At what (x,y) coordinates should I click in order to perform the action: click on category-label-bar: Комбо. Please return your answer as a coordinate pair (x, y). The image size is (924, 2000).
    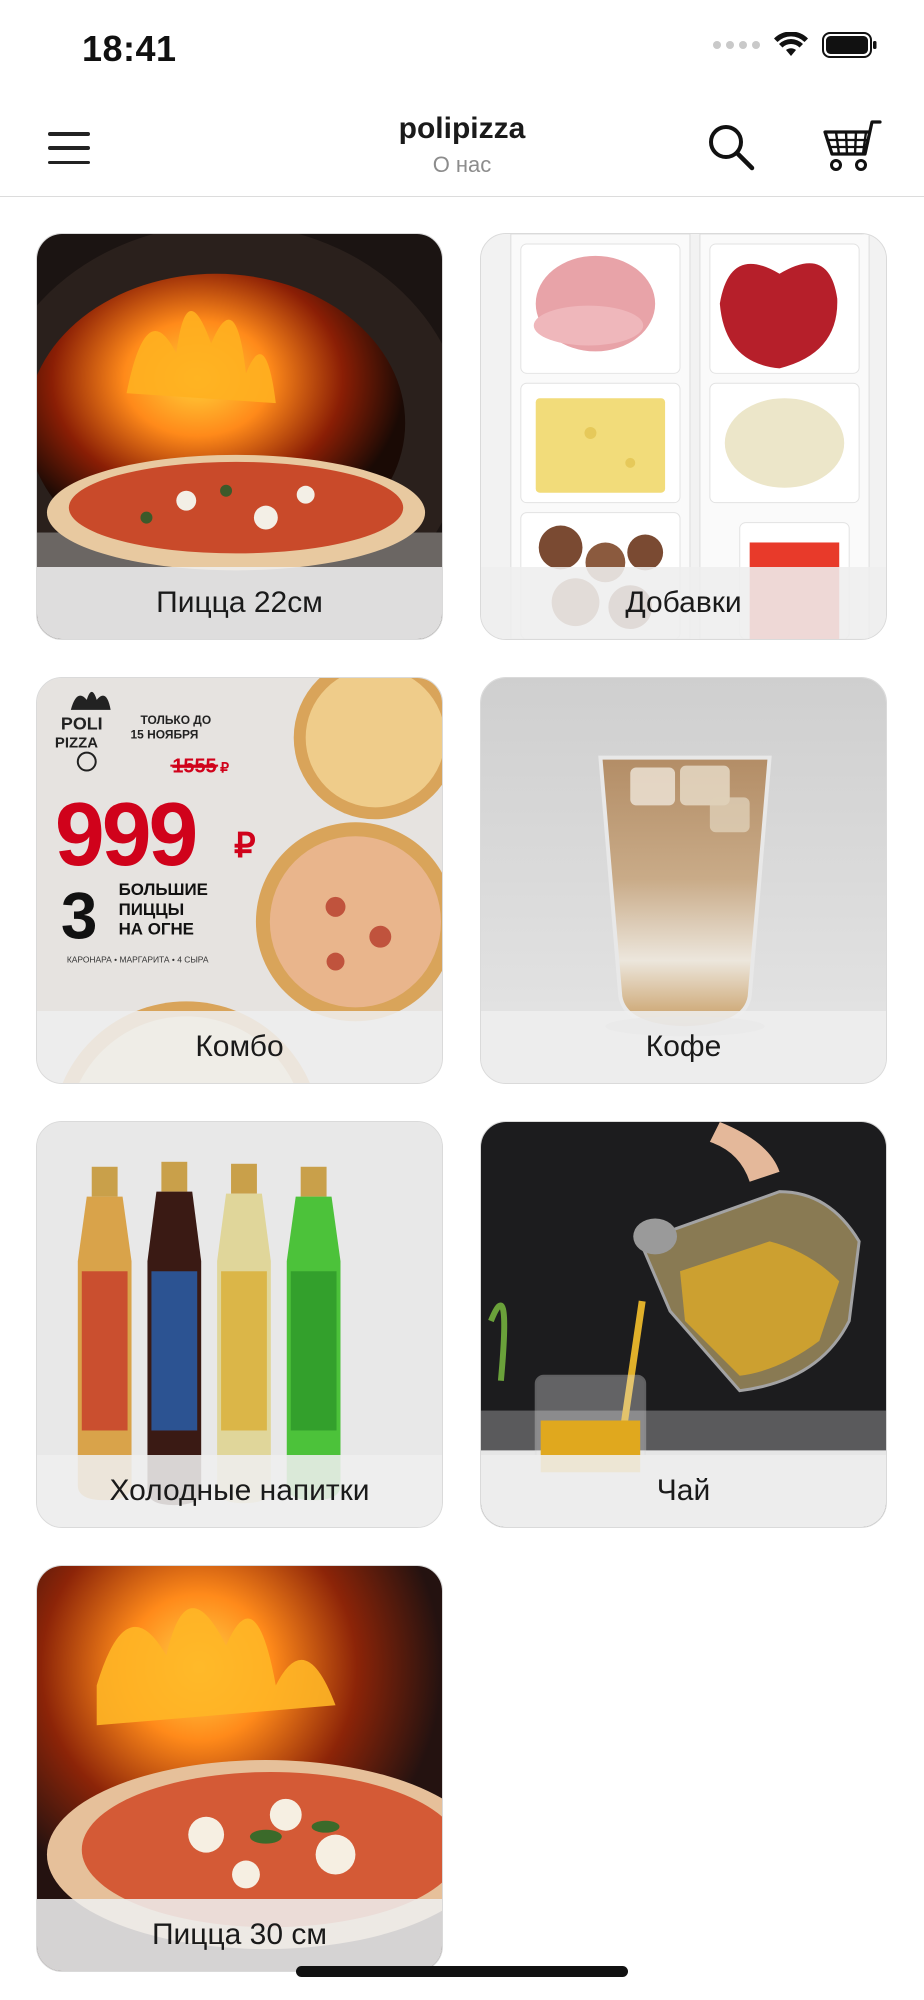
    Looking at the image, I should click on (239, 1047).